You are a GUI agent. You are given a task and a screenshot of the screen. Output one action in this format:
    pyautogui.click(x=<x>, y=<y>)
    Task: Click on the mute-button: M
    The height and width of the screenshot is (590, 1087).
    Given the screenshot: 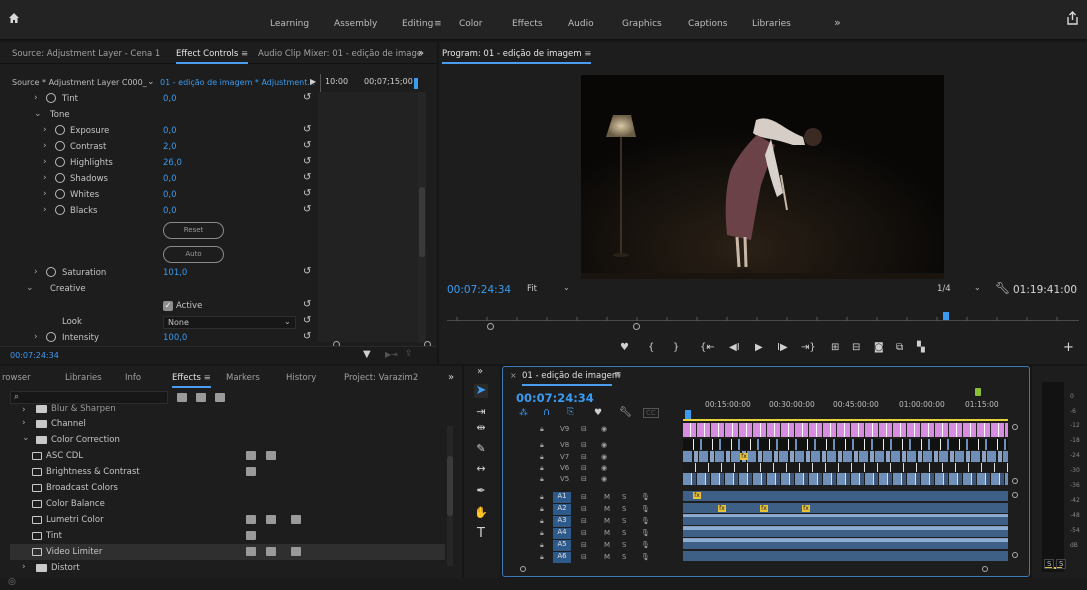 What is the action you would take?
    pyautogui.click(x=607, y=497)
    